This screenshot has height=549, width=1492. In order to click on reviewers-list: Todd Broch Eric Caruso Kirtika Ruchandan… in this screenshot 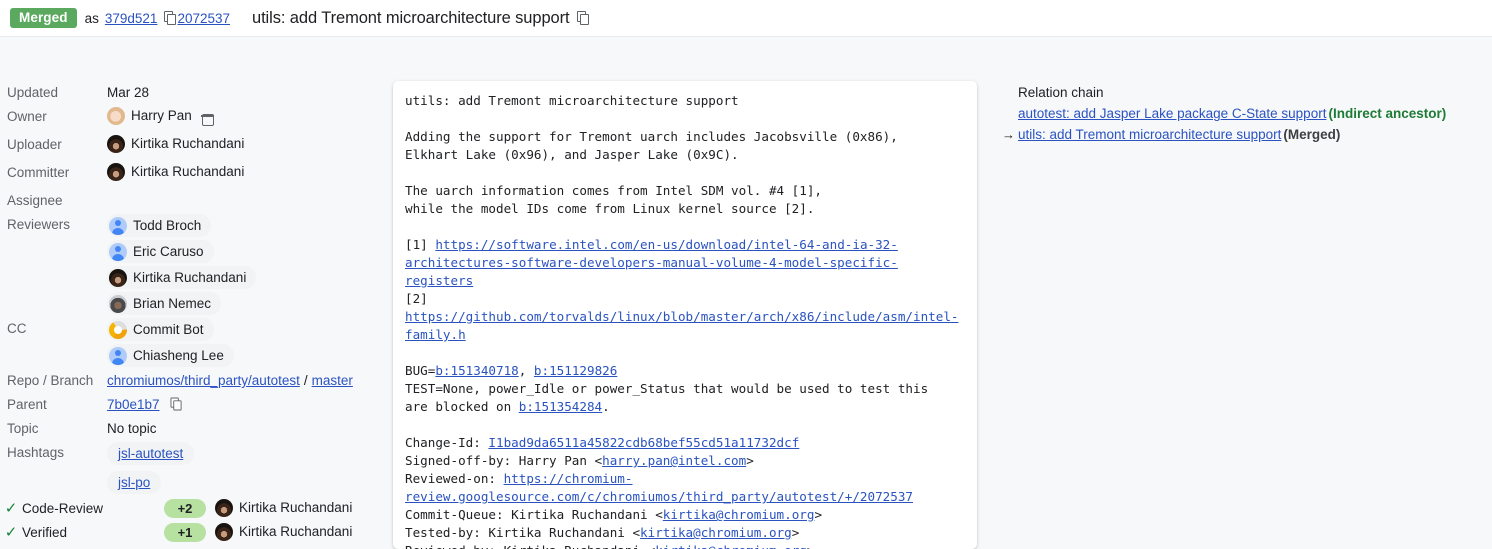, I will do `click(182, 264)`.